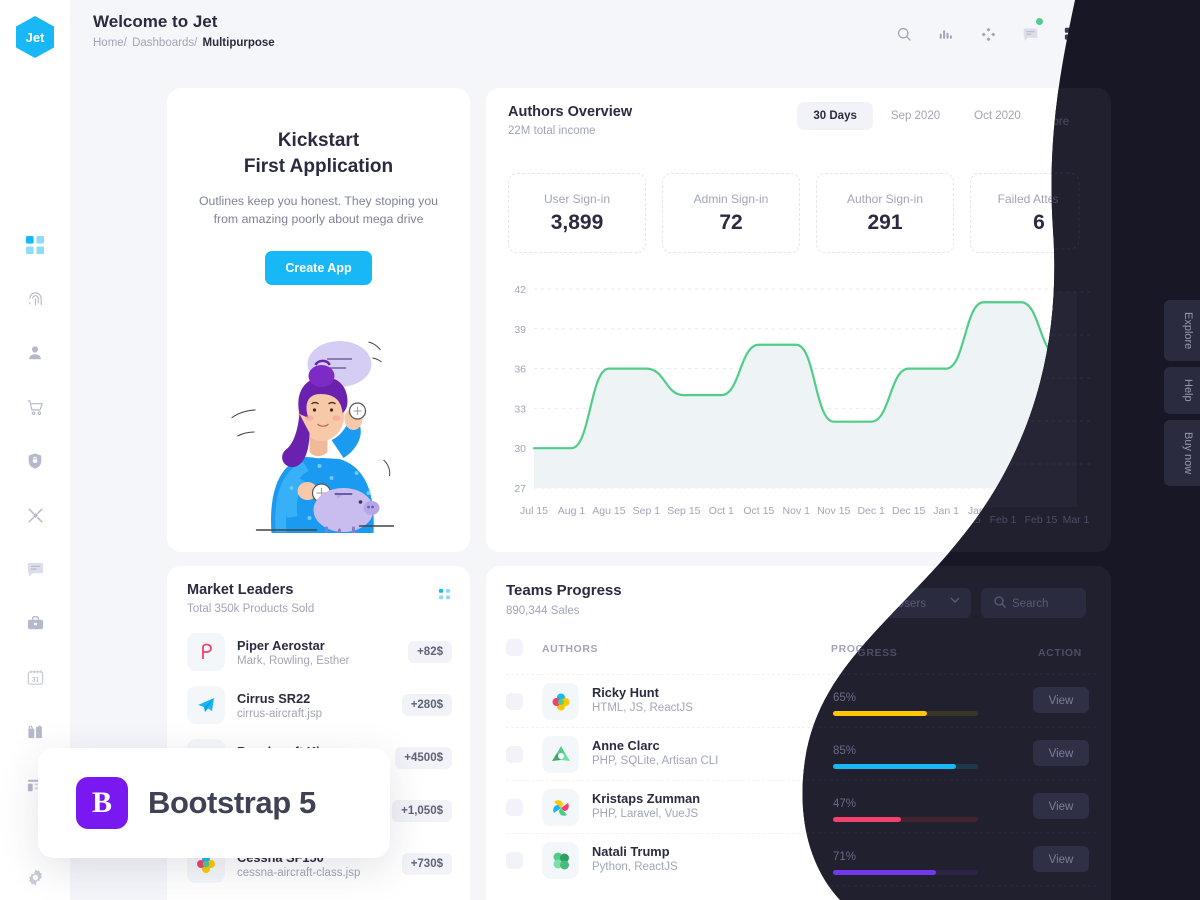  What do you see at coordinates (35, 877) in the screenshot?
I see `settings-button` at bounding box center [35, 877].